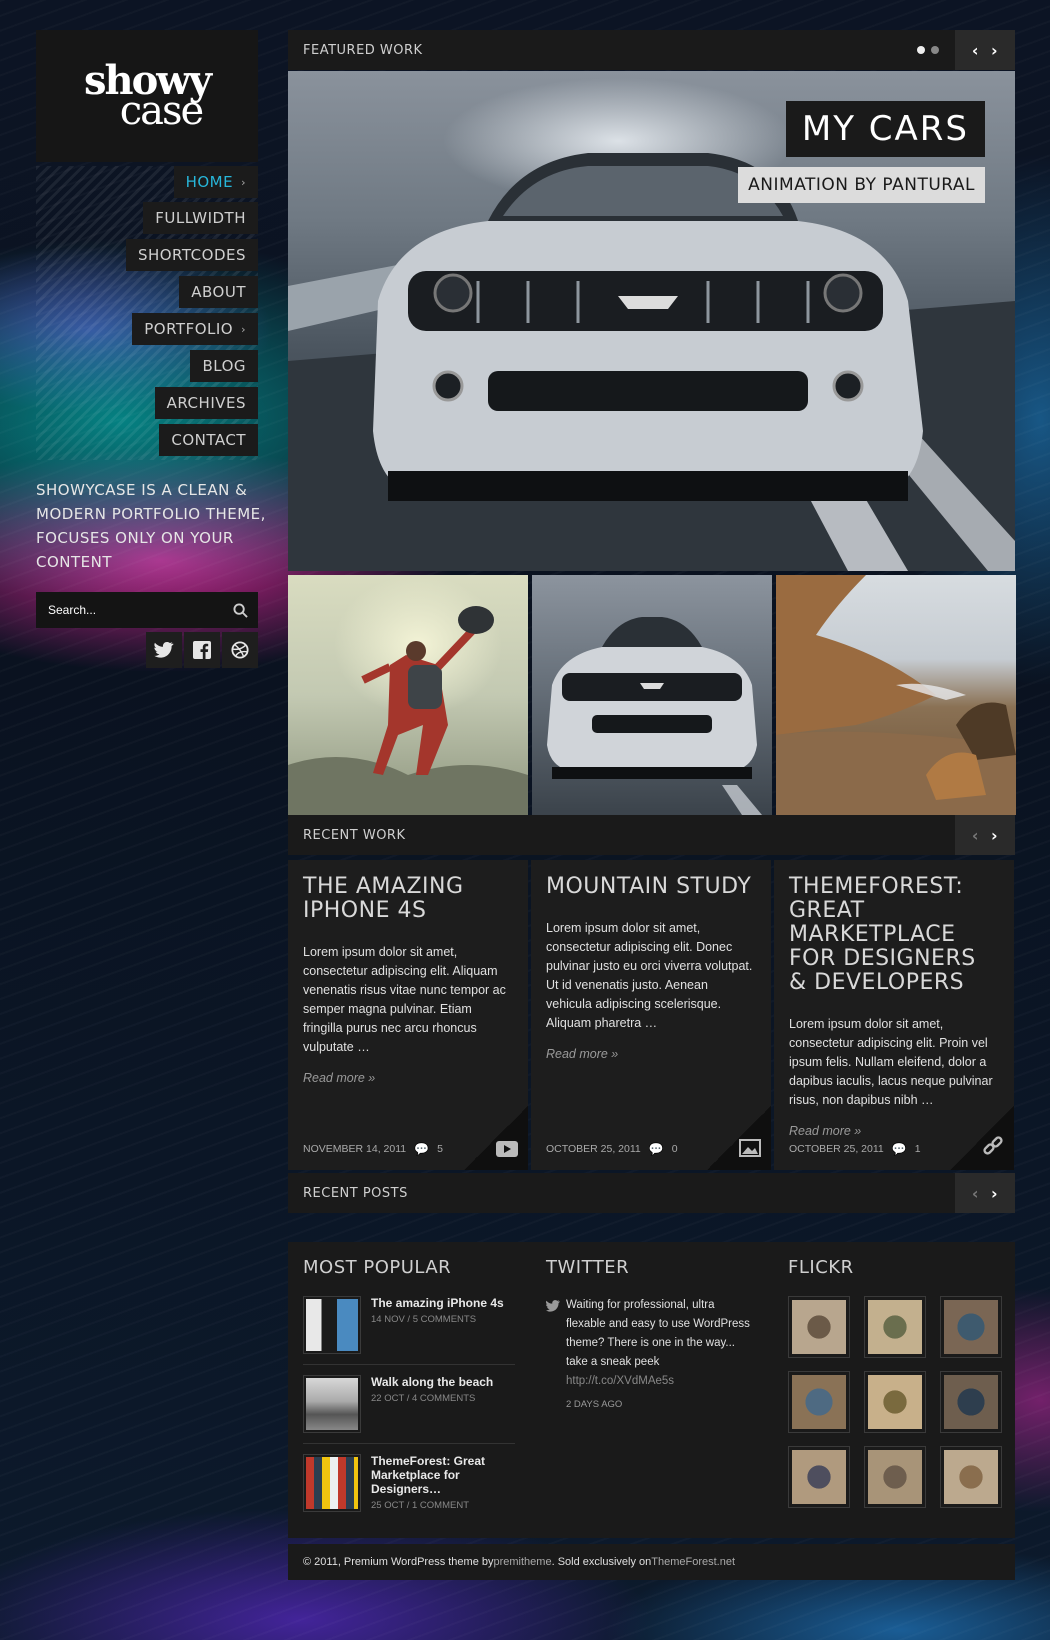 The width and height of the screenshot is (1050, 1640). I want to click on flickr-widget: FLICKR, so click(895, 1382).